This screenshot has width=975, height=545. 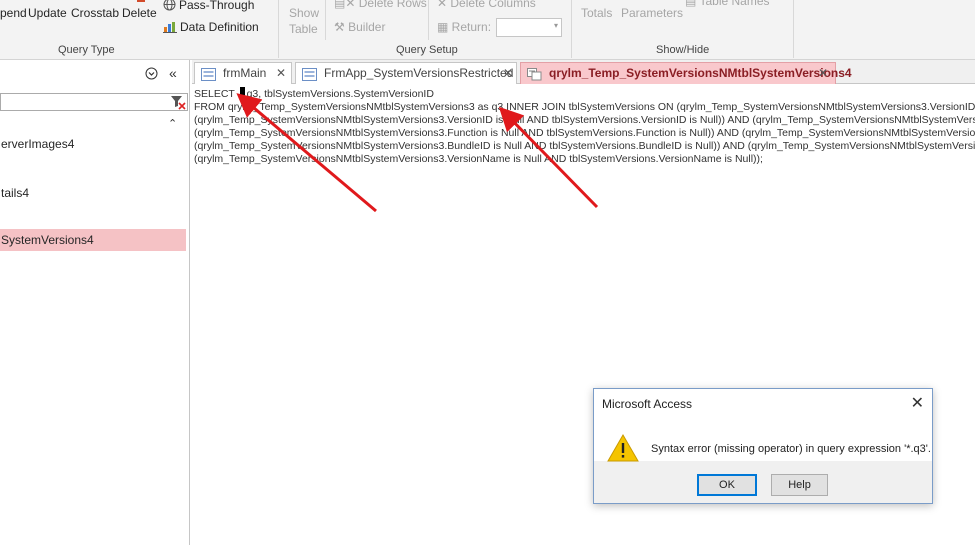 What do you see at coordinates (444, 27) in the screenshot?
I see `return-icon: ▦` at bounding box center [444, 27].